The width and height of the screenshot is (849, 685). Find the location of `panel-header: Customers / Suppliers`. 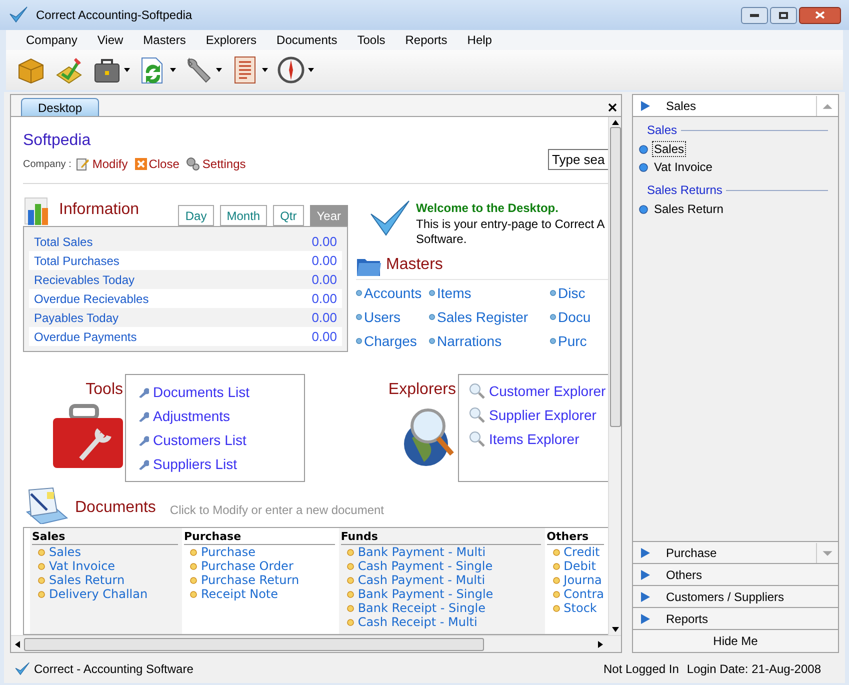

panel-header: Customers / Suppliers is located at coordinates (735, 597).